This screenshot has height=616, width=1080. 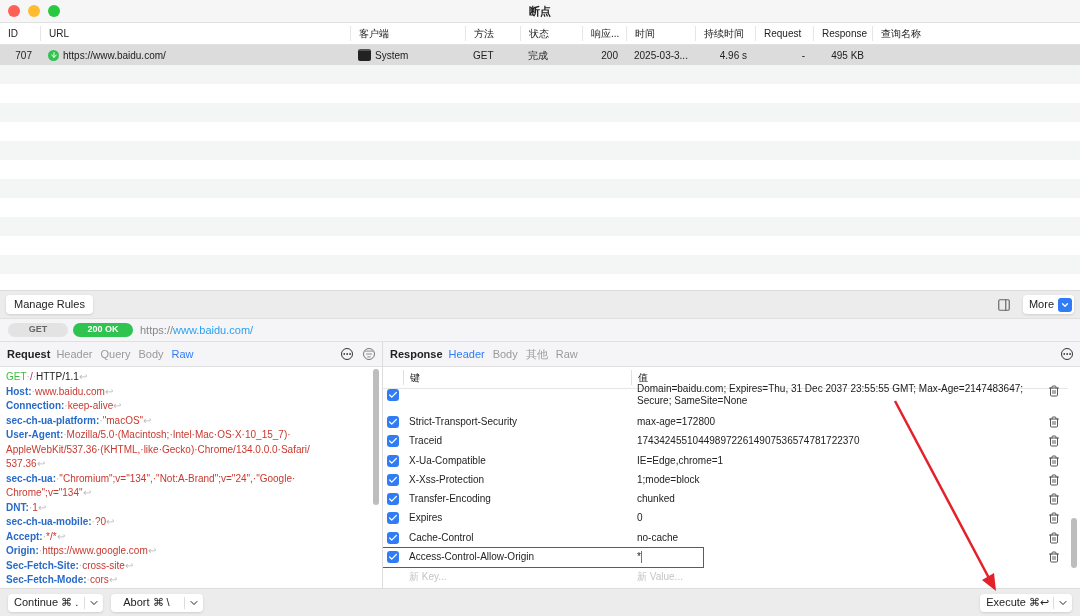 What do you see at coordinates (35, 536) in the screenshot?
I see `code-line: Accept:·*/*↩` at bounding box center [35, 536].